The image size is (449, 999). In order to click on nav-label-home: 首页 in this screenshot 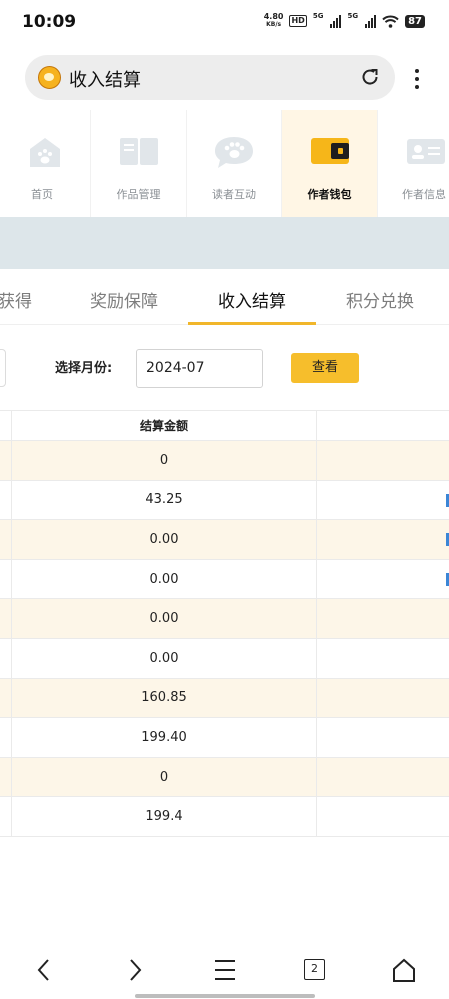, I will do `click(42, 194)`.